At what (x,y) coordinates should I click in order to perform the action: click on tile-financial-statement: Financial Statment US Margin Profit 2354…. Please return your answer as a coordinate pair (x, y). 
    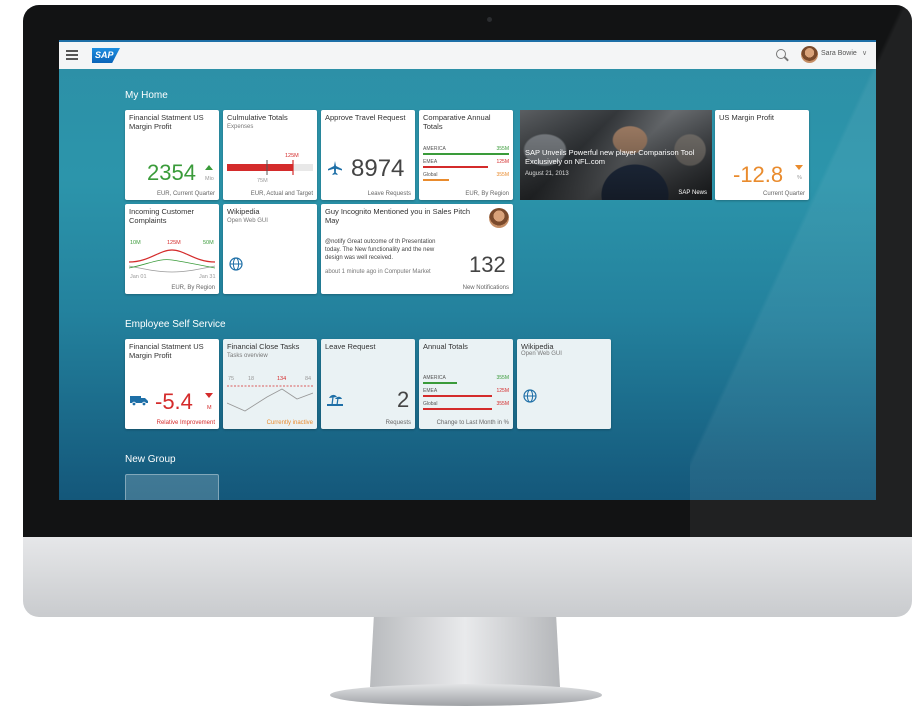
    Looking at the image, I should click on (172, 155).